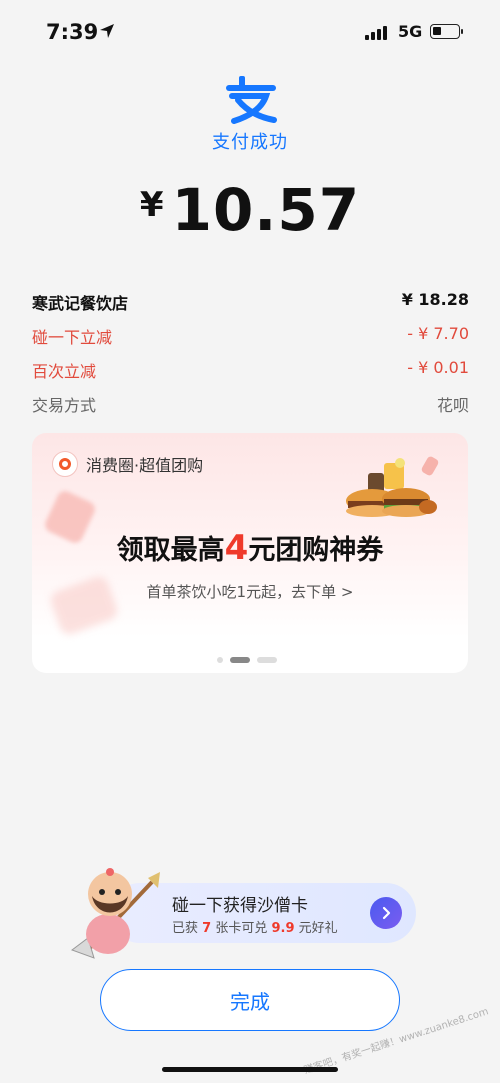 The width and height of the screenshot is (500, 1083). I want to click on card-count: 7, so click(207, 928).